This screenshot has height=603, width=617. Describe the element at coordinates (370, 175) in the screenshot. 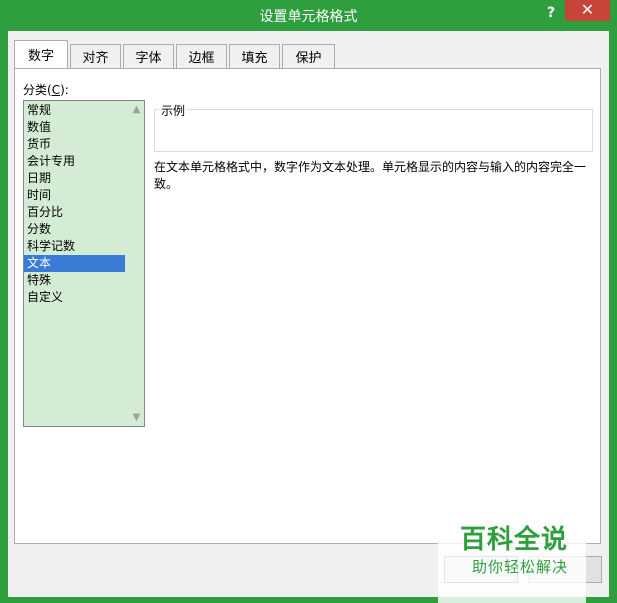

I see `format-description: 在文本单元格格式中，数字作为文本处理。单元格显示的内容与输入的内容完全一致。` at that location.